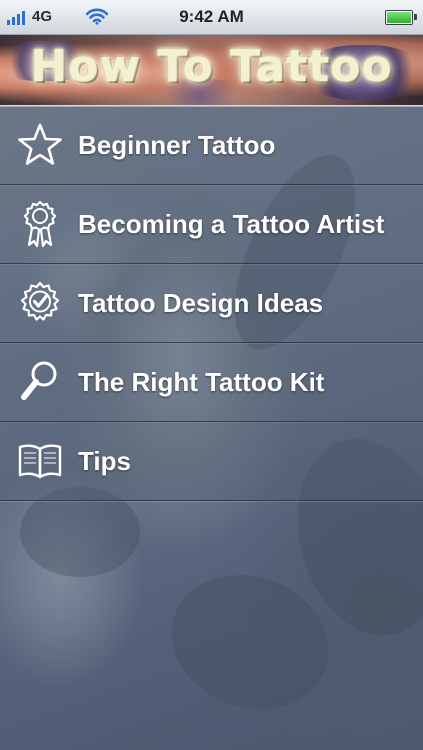 This screenshot has height=750, width=423. What do you see at coordinates (40, 303) in the screenshot?
I see `check-badge-icon` at bounding box center [40, 303].